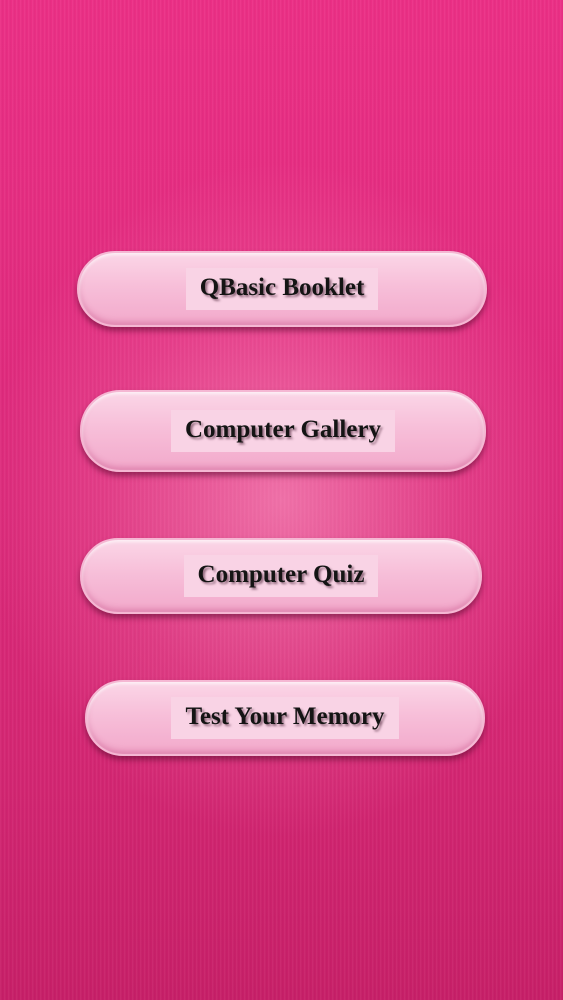  I want to click on computer-gallery-label: Computer Gallery, so click(283, 431).